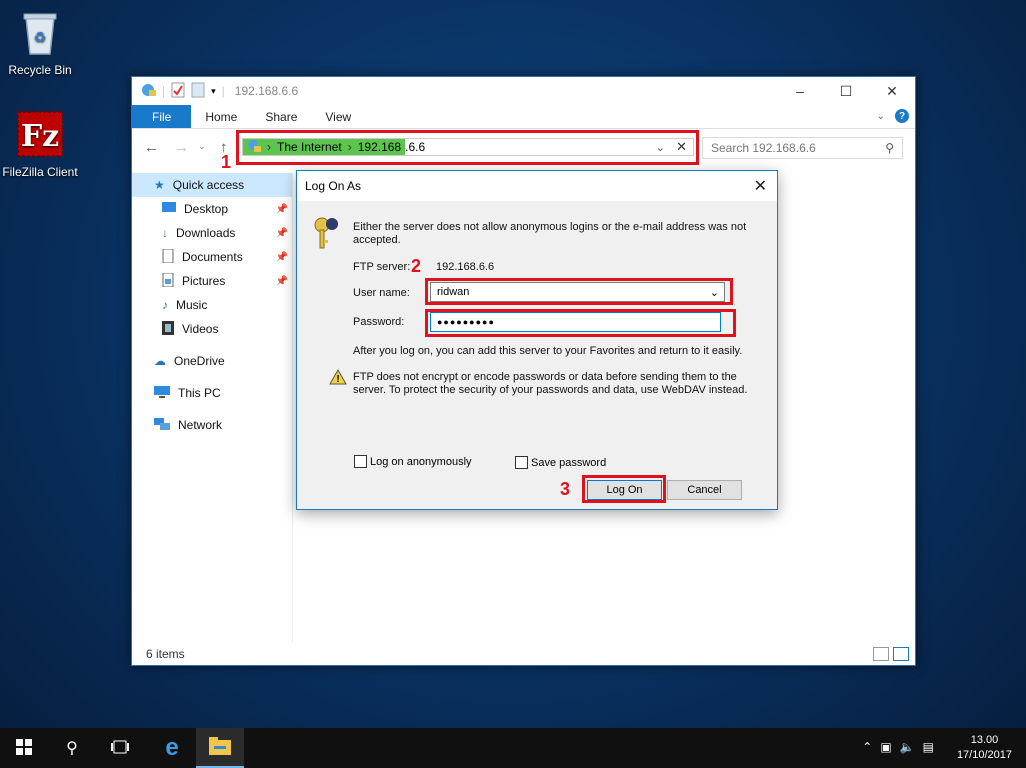 The image size is (1026, 768). I want to click on task-view-button, so click(120, 748).